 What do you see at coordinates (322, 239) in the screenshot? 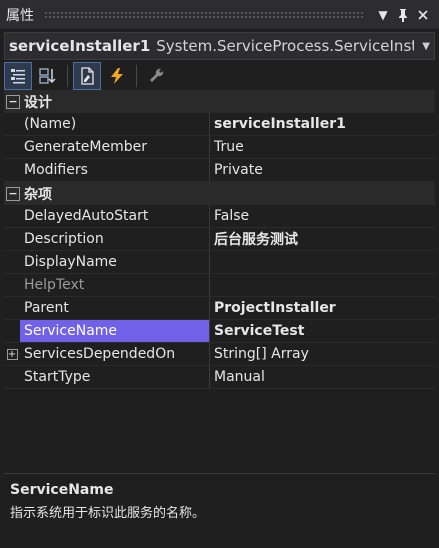
I see `property-value: 后台服务测试` at bounding box center [322, 239].